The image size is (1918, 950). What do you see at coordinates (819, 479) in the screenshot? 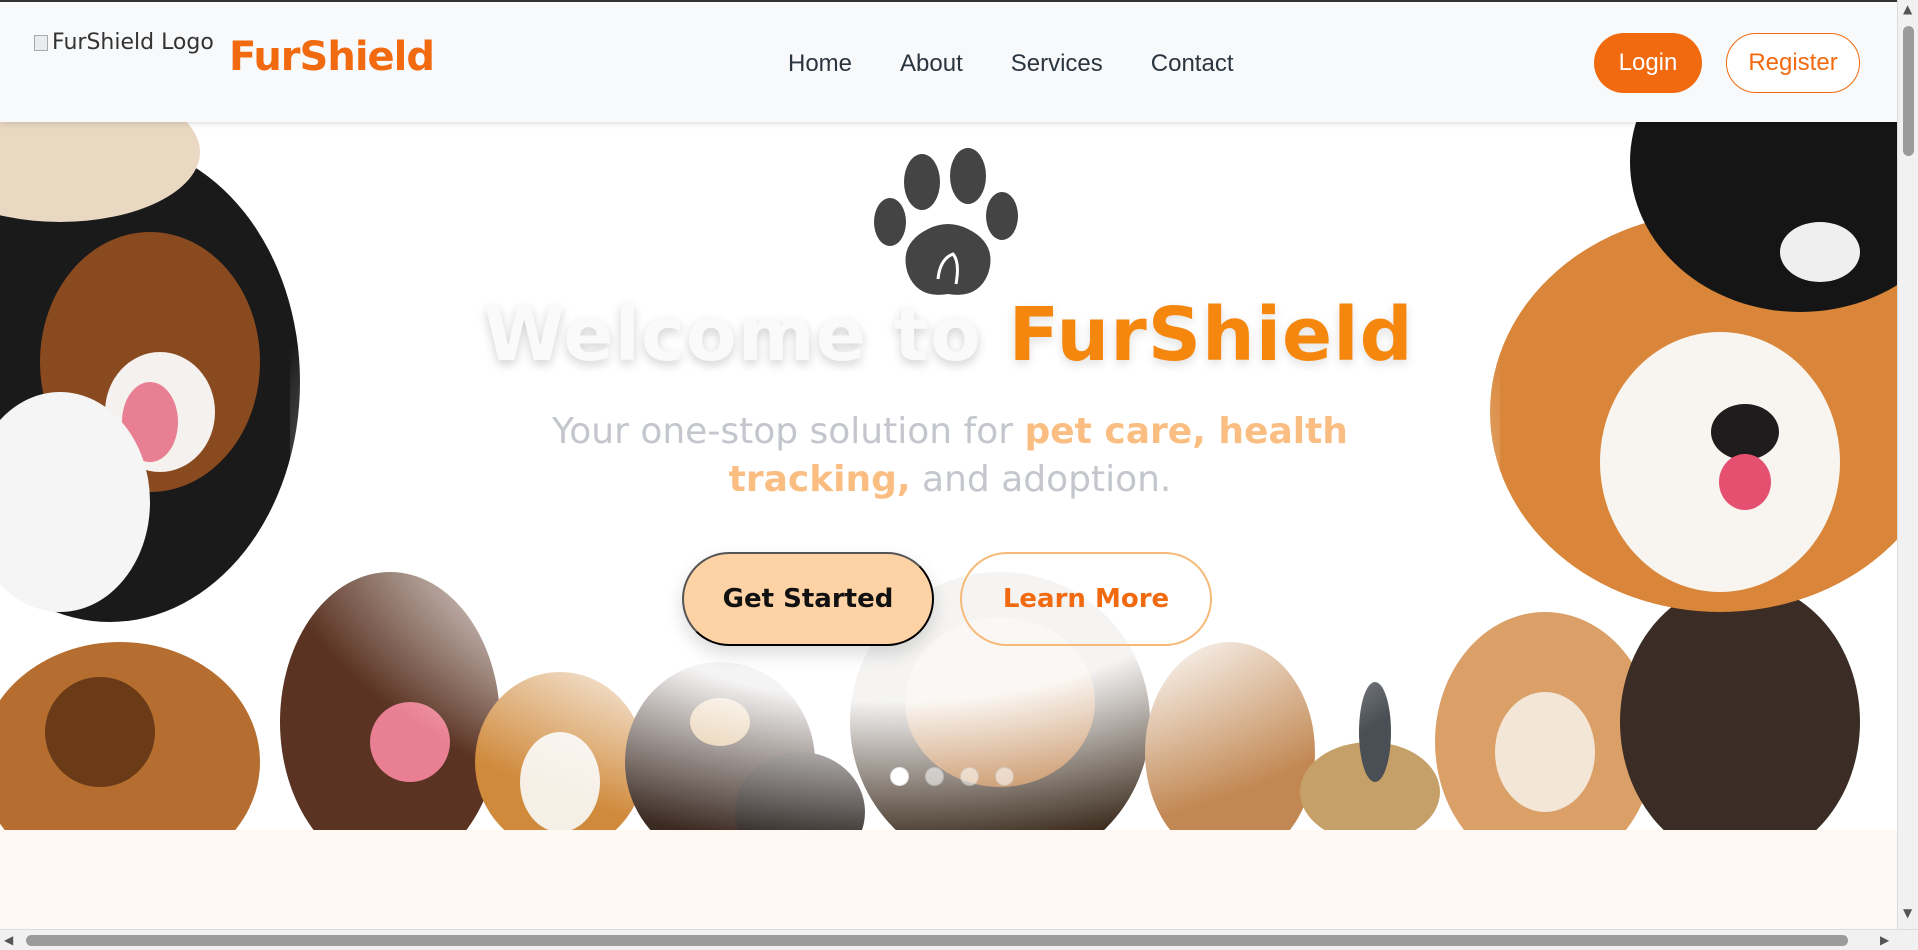
I see `subtitle-highlight-2: tracking,` at bounding box center [819, 479].